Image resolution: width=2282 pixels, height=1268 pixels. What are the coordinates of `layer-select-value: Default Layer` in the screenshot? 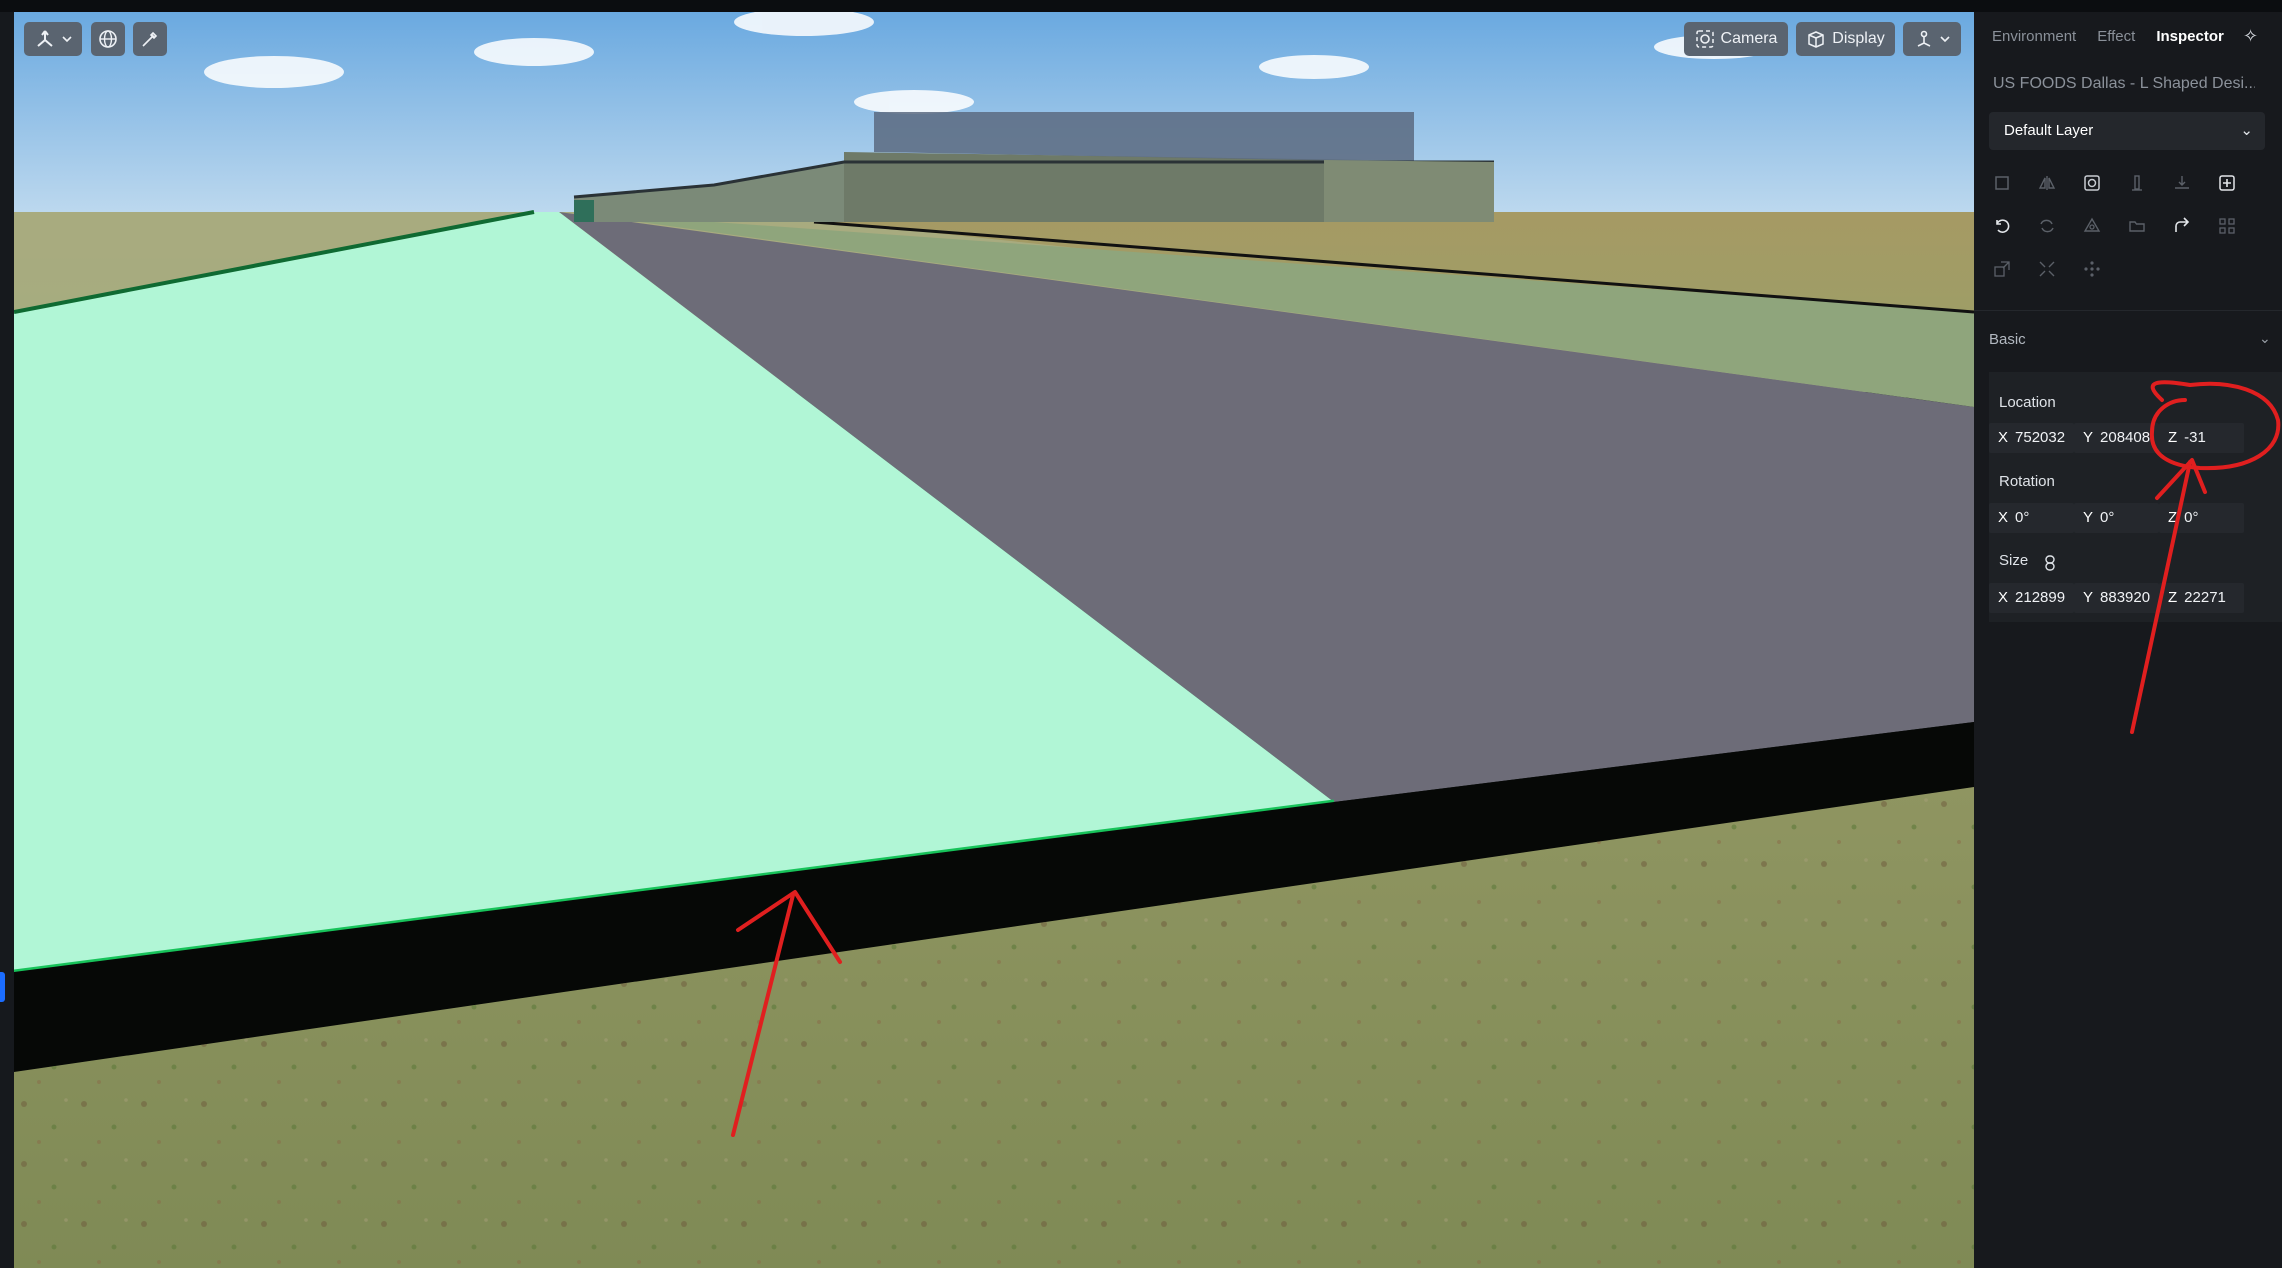 It's located at (2049, 130).